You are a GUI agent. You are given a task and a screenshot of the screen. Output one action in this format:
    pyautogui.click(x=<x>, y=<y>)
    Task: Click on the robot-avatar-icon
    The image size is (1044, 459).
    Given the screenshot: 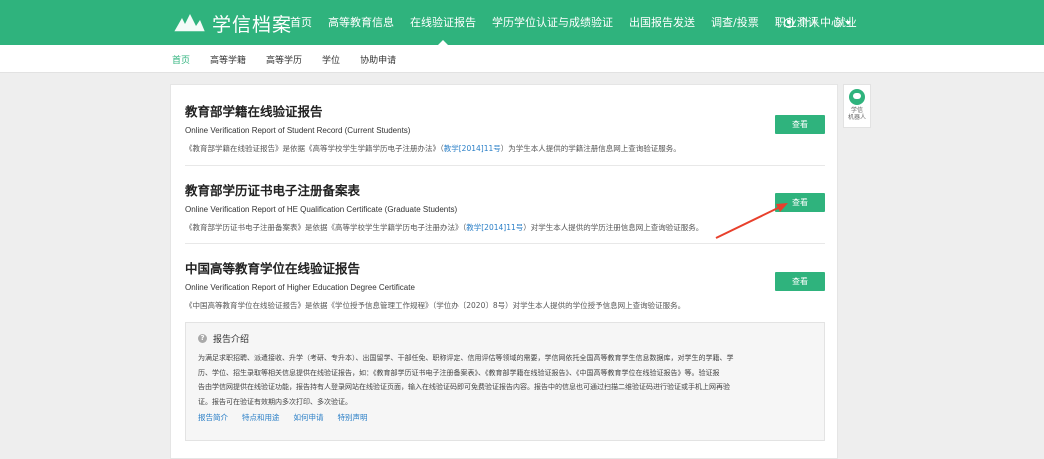 What is the action you would take?
    pyautogui.click(x=857, y=97)
    